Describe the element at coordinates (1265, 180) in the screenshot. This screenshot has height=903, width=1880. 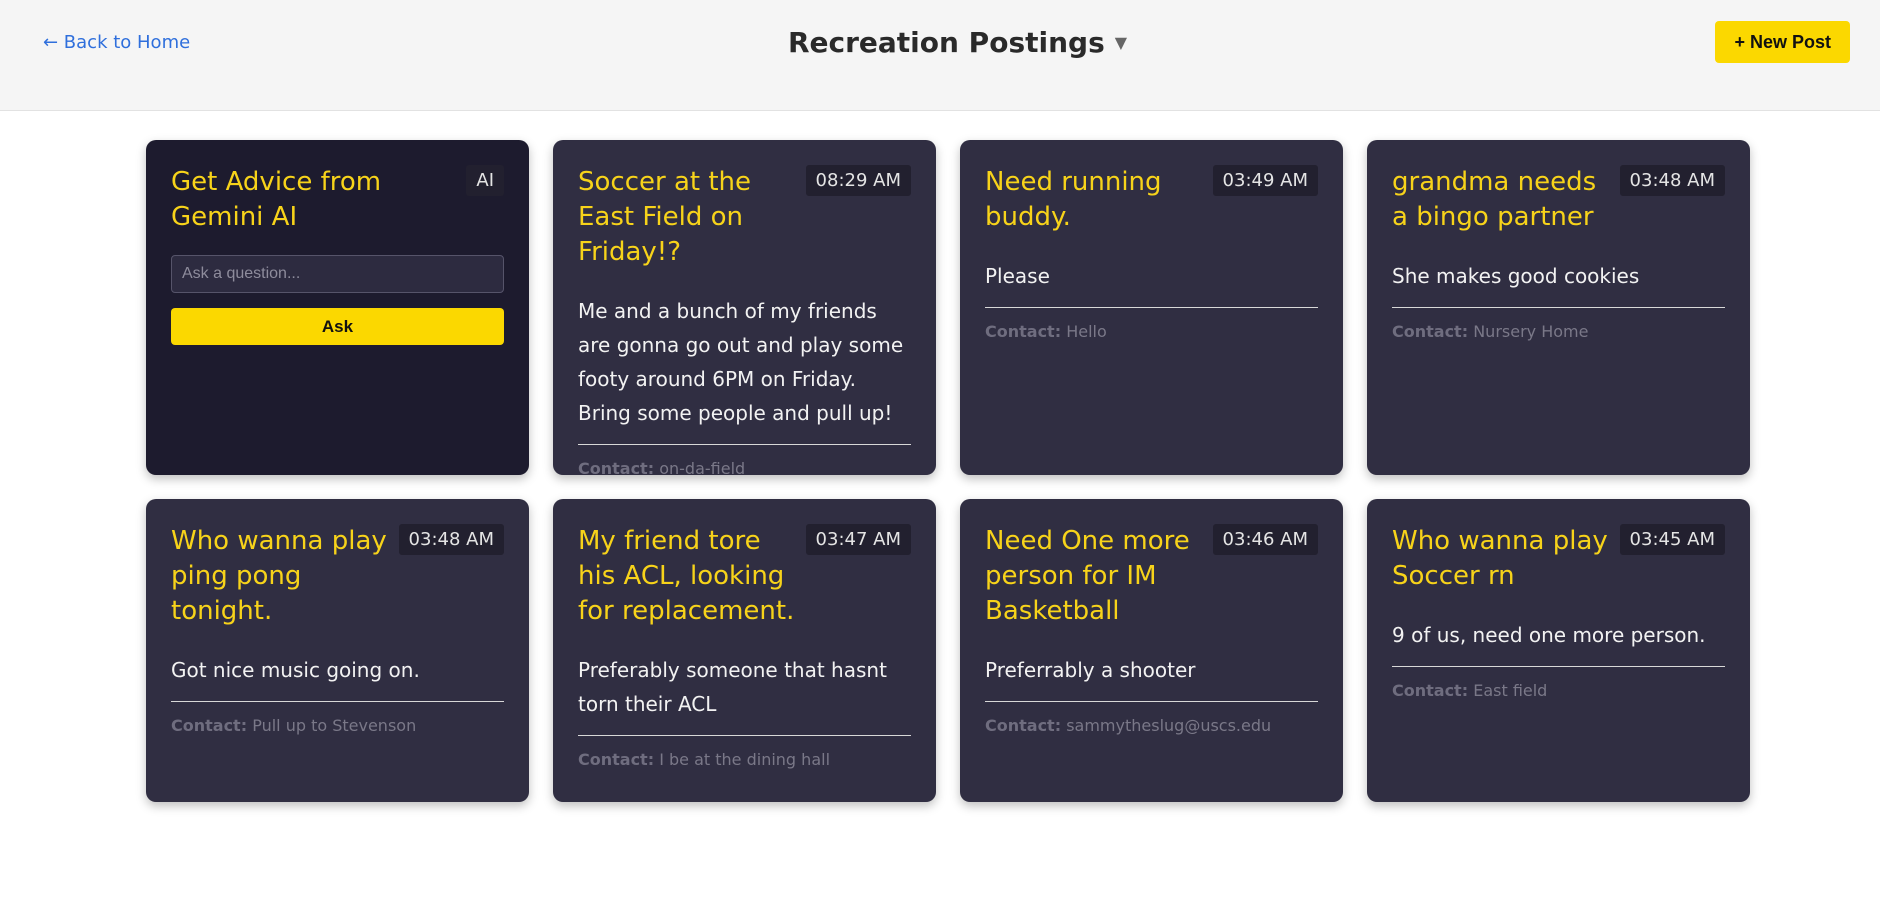
I see `post-time-badge: 03:49 AM` at that location.